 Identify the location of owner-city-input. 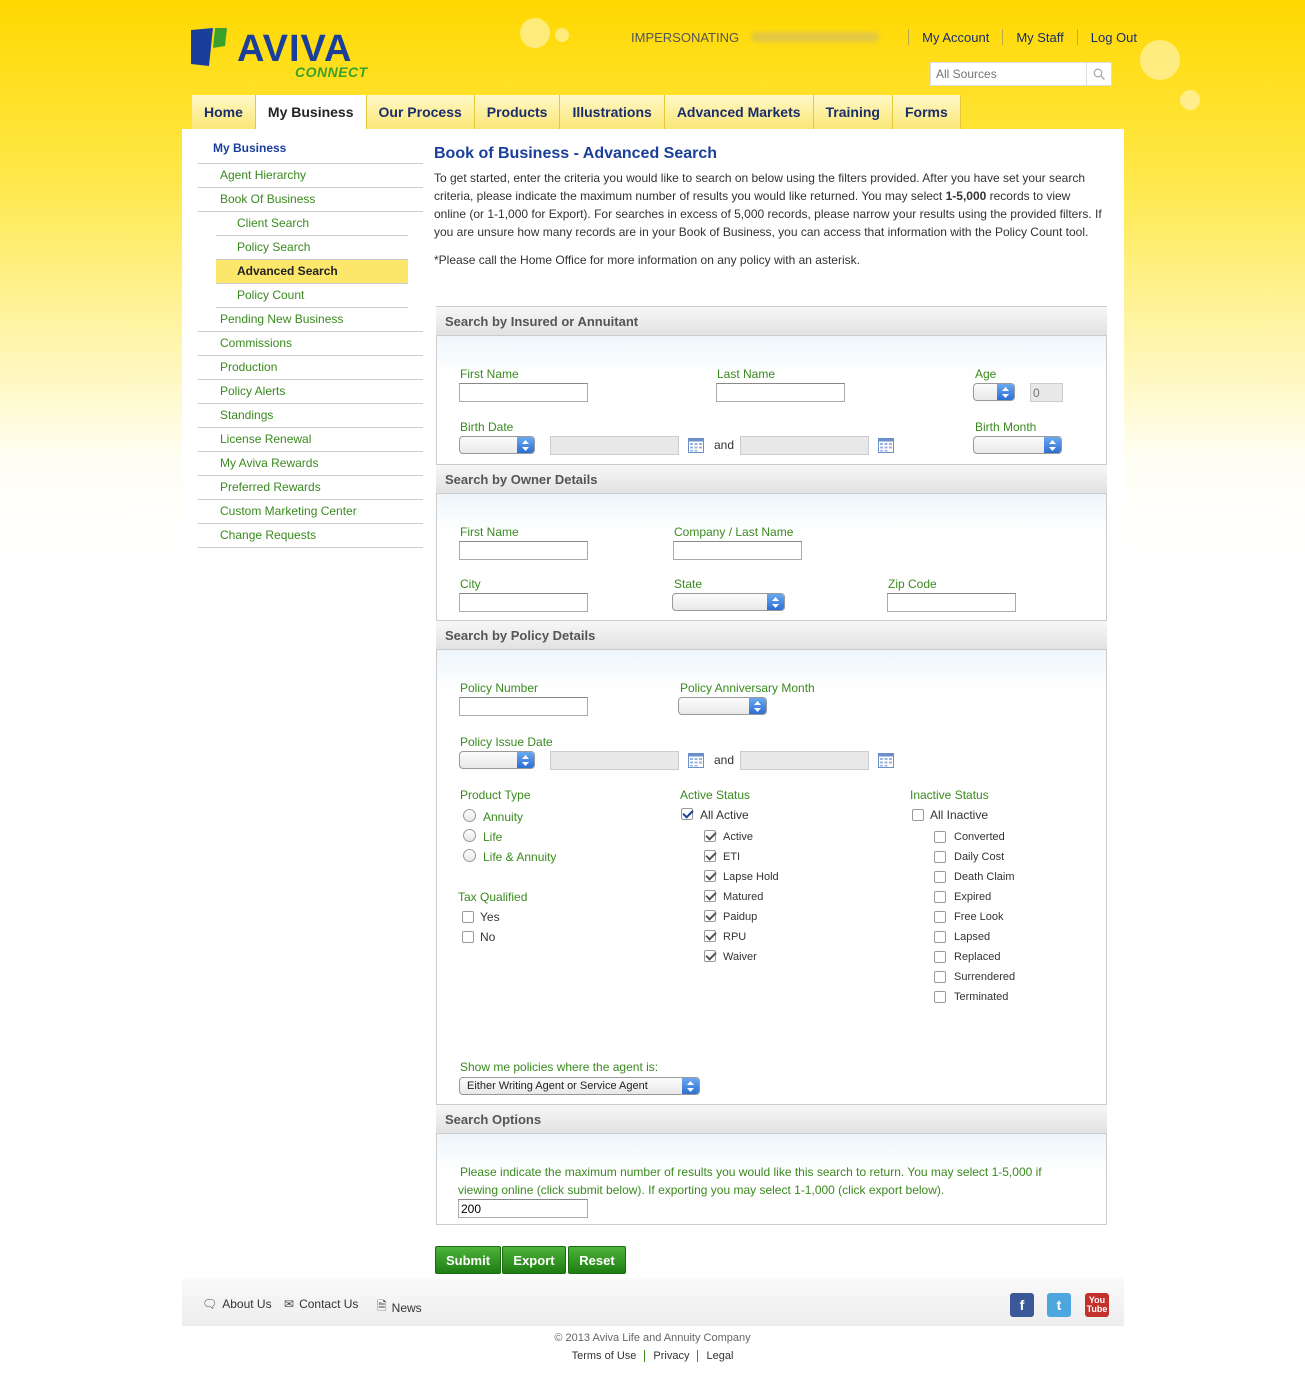
(523, 602).